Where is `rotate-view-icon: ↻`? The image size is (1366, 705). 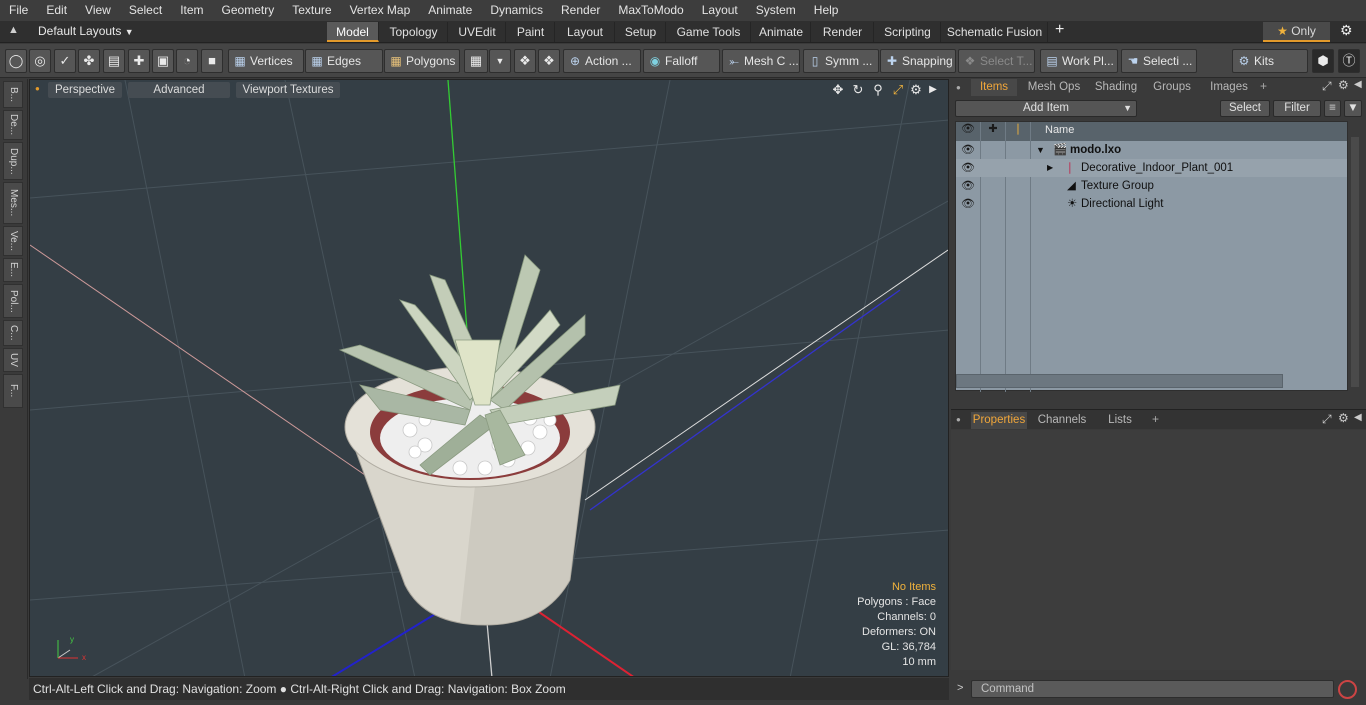 rotate-view-icon: ↻ is located at coordinates (858, 90).